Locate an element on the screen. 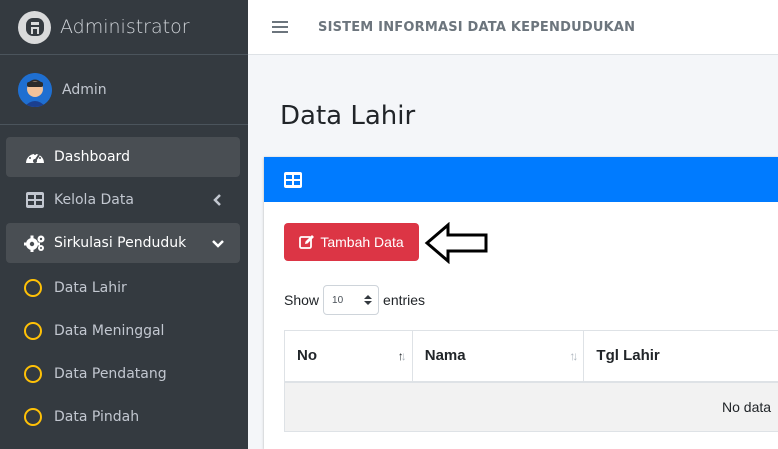 The width and height of the screenshot is (778, 449). page-length-select: 10 is located at coordinates (351, 300).